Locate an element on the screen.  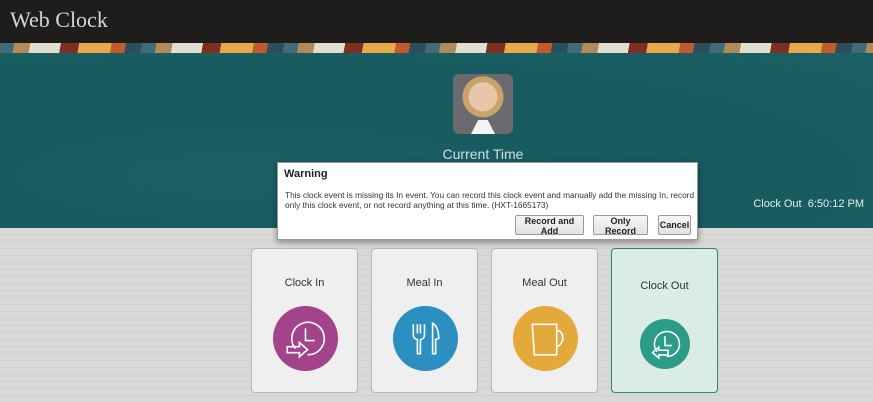
card-label: Meal In is located at coordinates (424, 283).